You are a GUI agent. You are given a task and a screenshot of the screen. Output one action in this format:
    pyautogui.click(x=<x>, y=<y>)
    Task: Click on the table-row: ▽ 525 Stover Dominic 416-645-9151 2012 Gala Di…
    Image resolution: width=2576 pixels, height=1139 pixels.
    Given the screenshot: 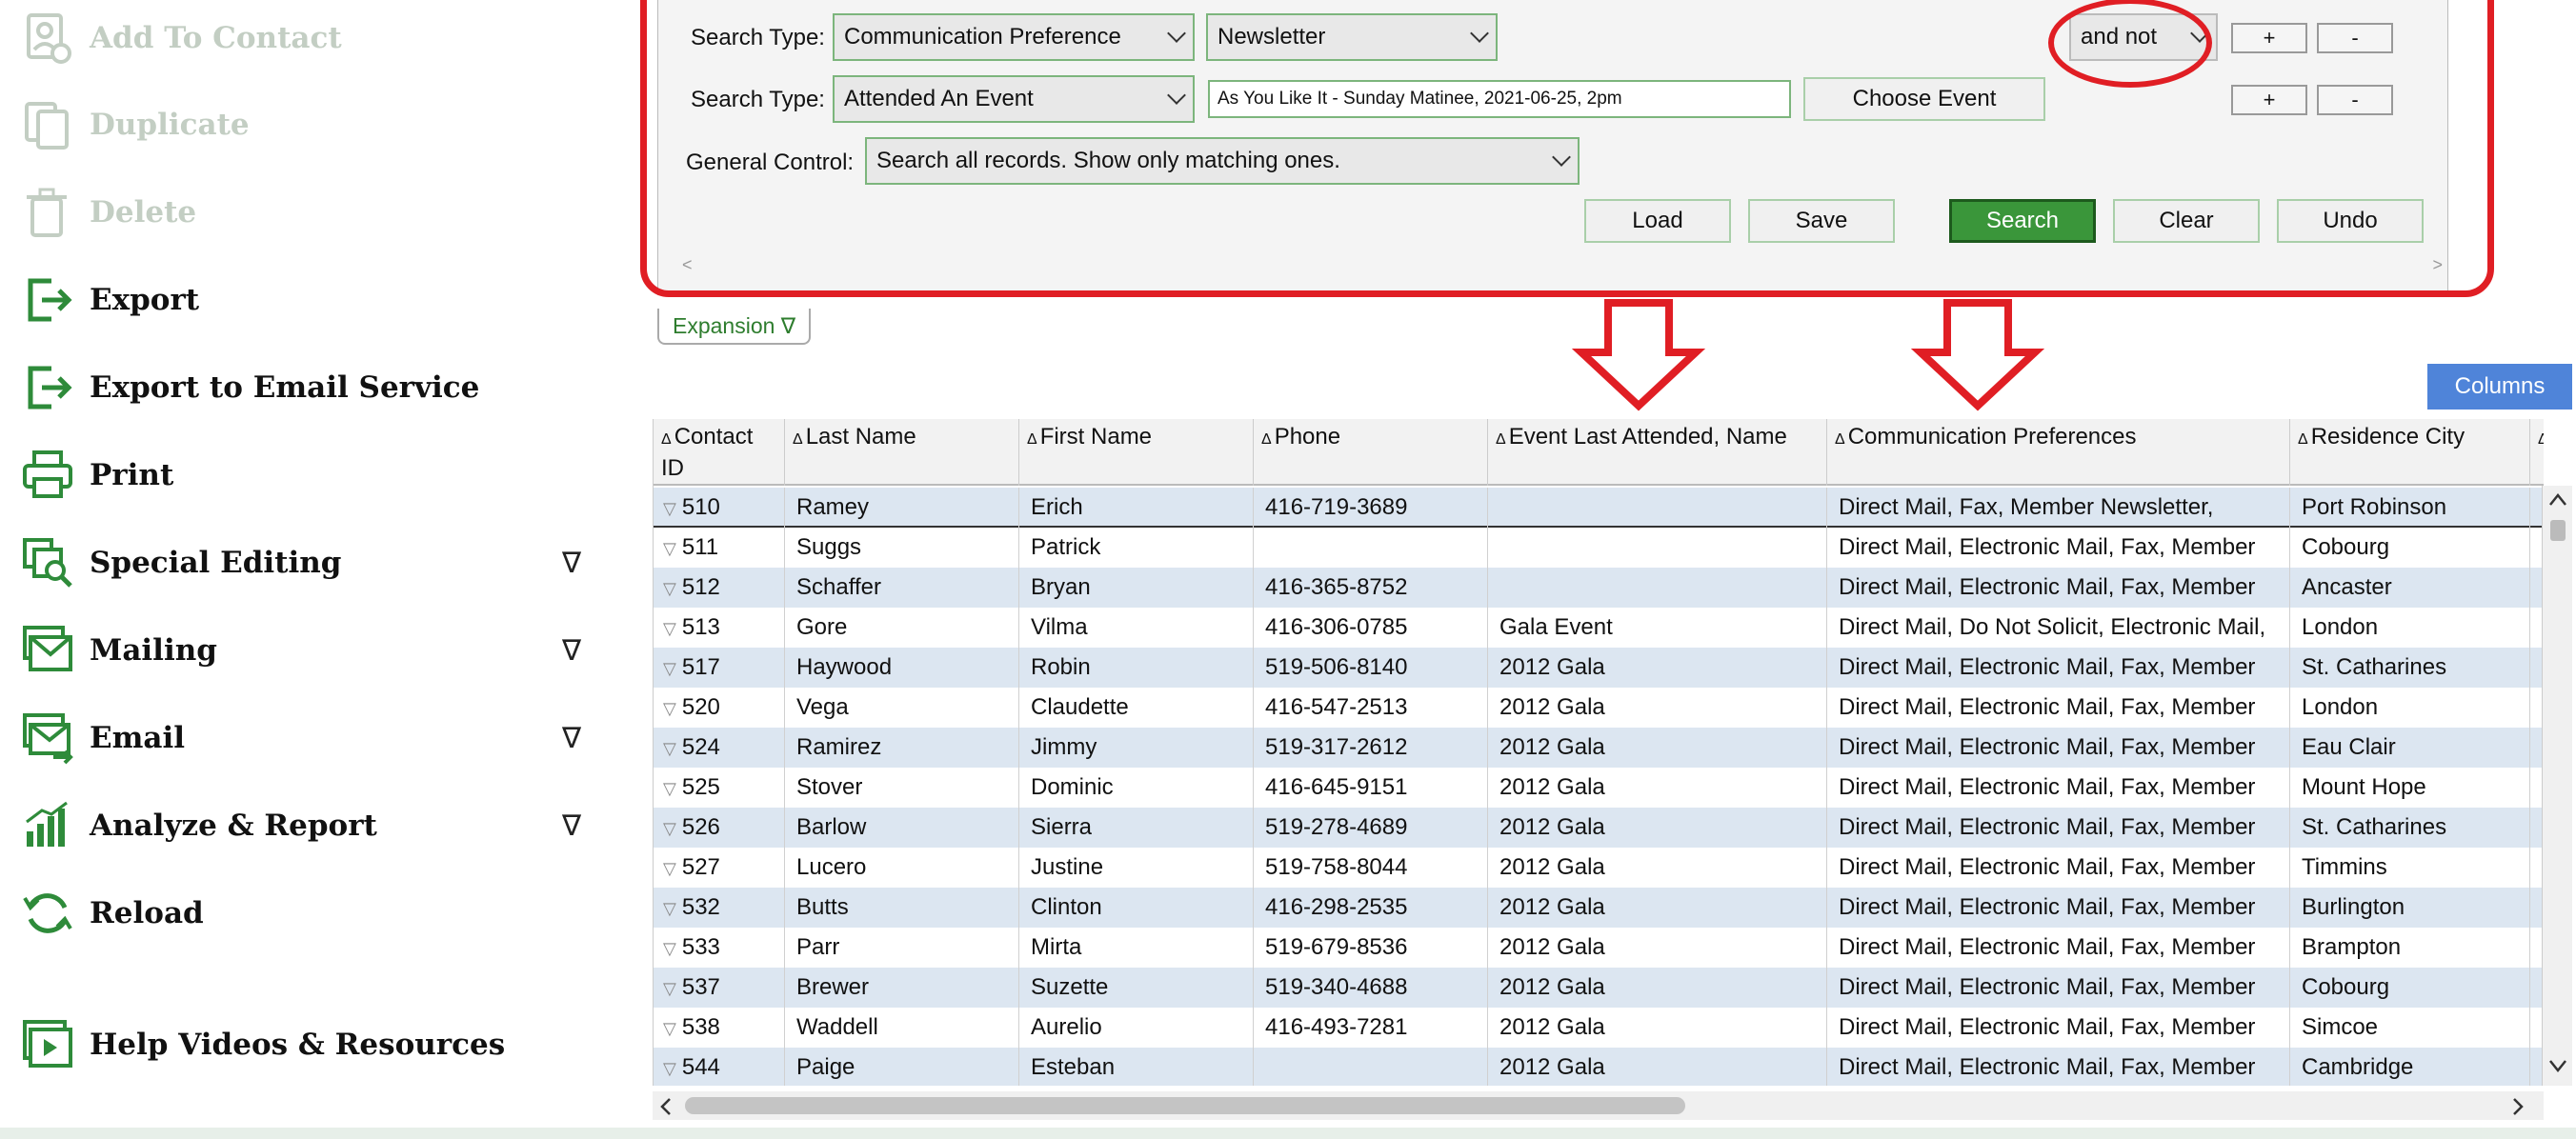 What is the action you would take?
    pyautogui.click(x=1599, y=788)
    